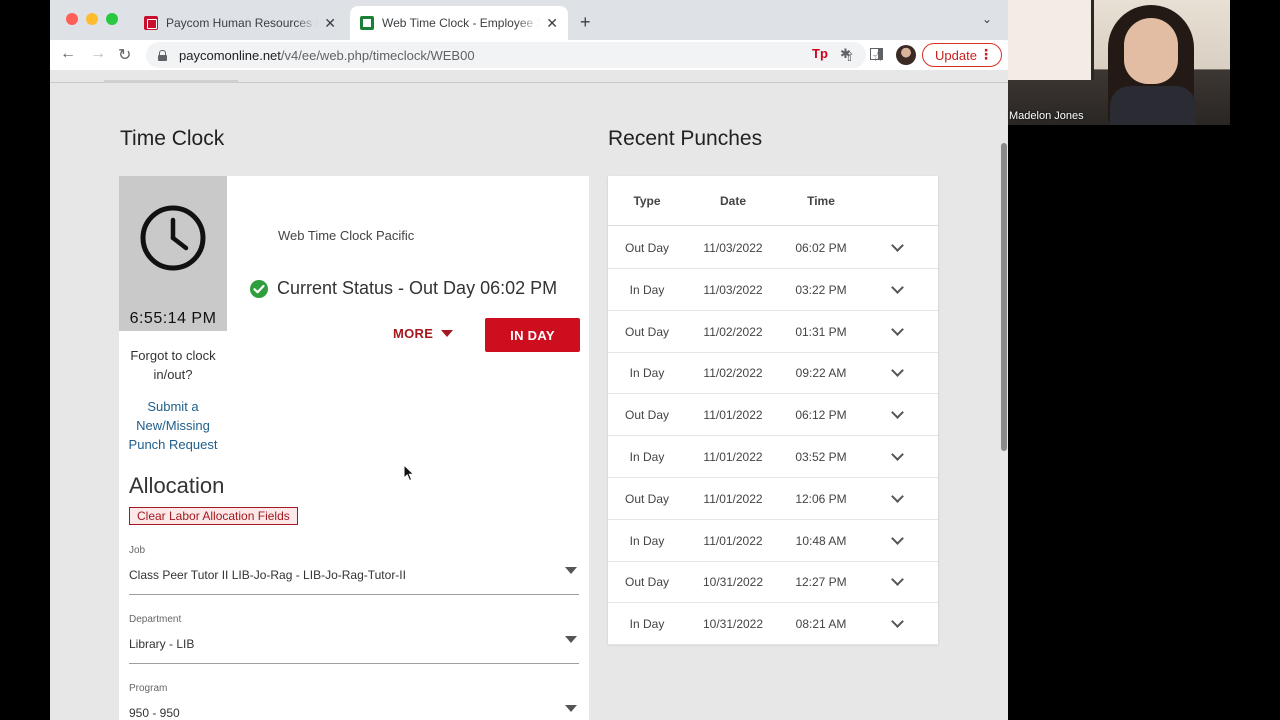  I want to click on mouse-cursor-icon, so click(409, 473).